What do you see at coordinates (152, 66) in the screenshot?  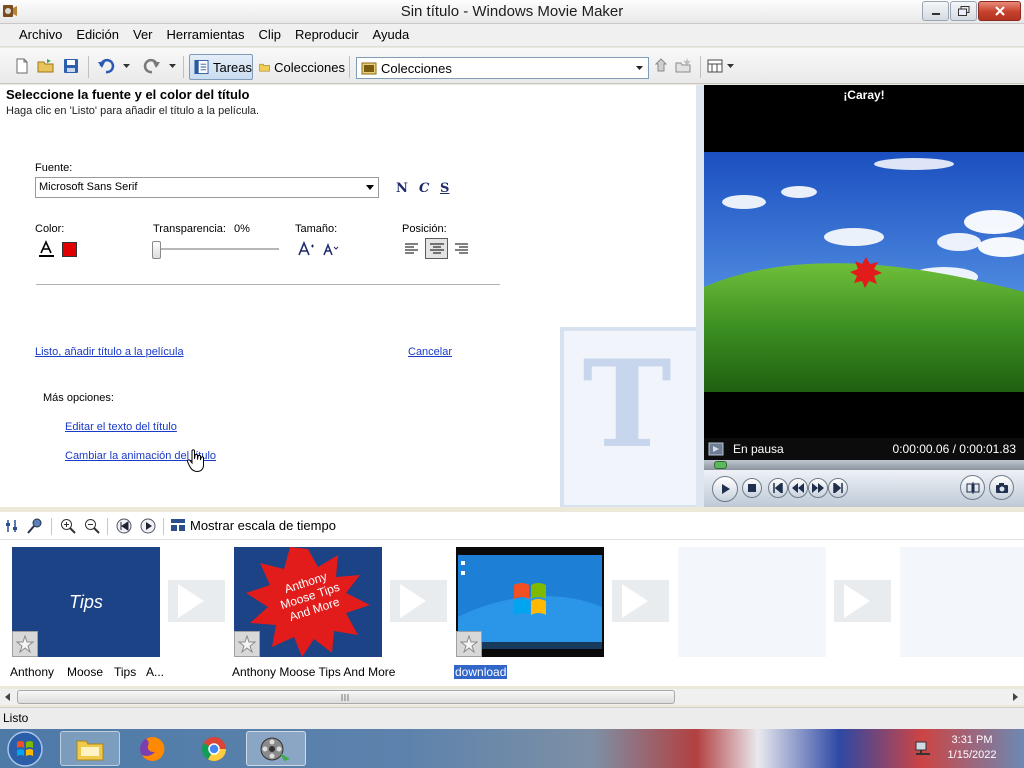 I see `redo-icon` at bounding box center [152, 66].